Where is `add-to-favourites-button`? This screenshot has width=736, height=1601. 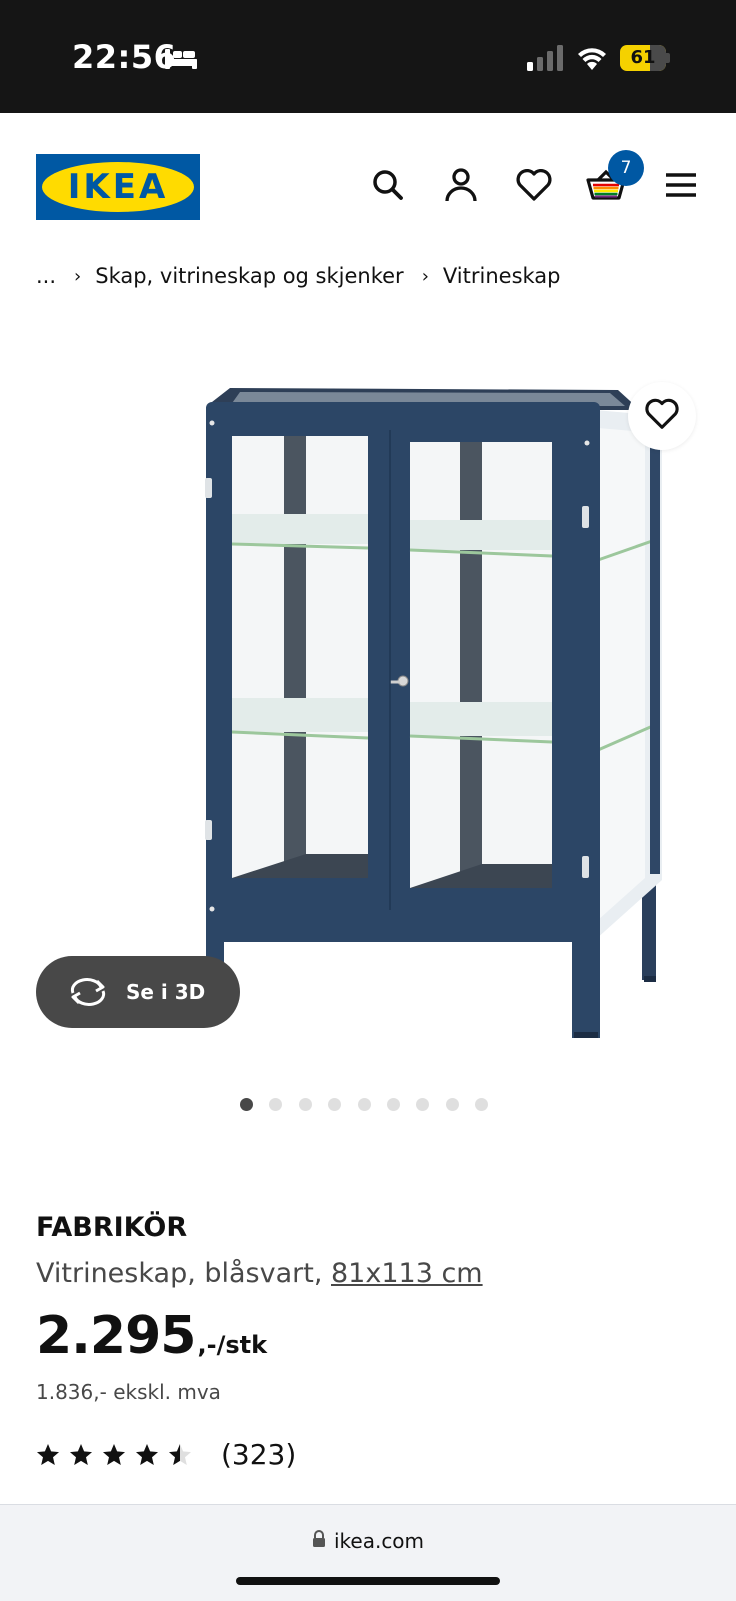
add-to-favourites-button is located at coordinates (662, 416).